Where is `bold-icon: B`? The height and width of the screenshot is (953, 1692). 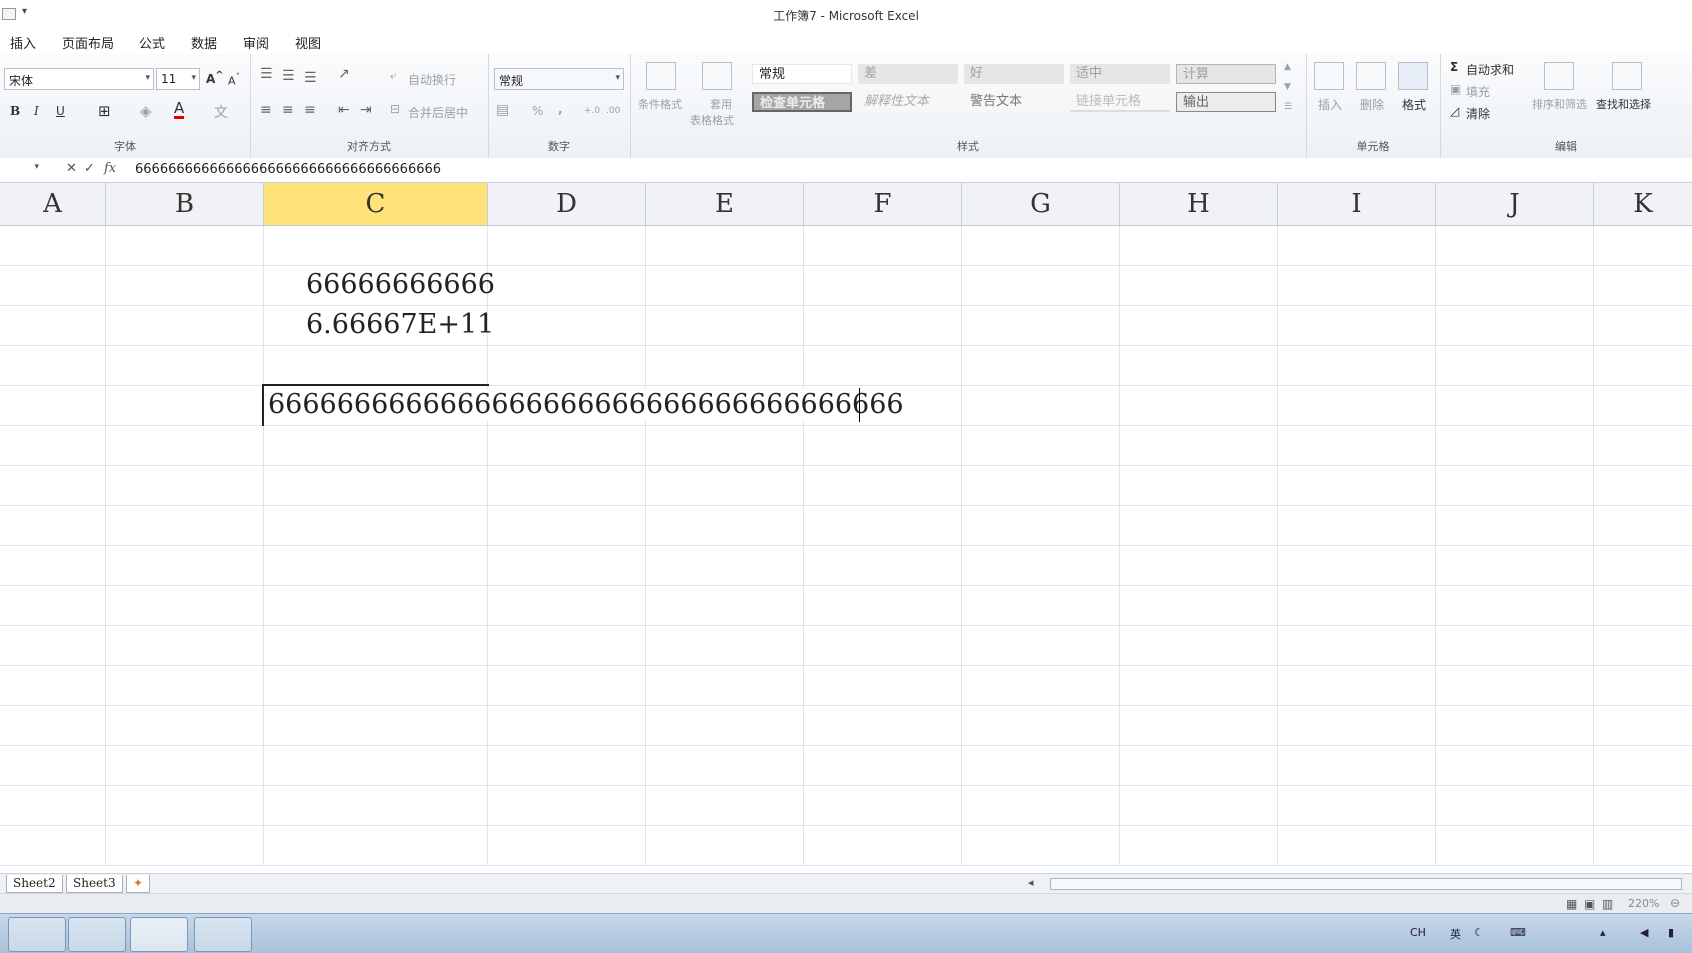 bold-icon: B is located at coordinates (15, 111).